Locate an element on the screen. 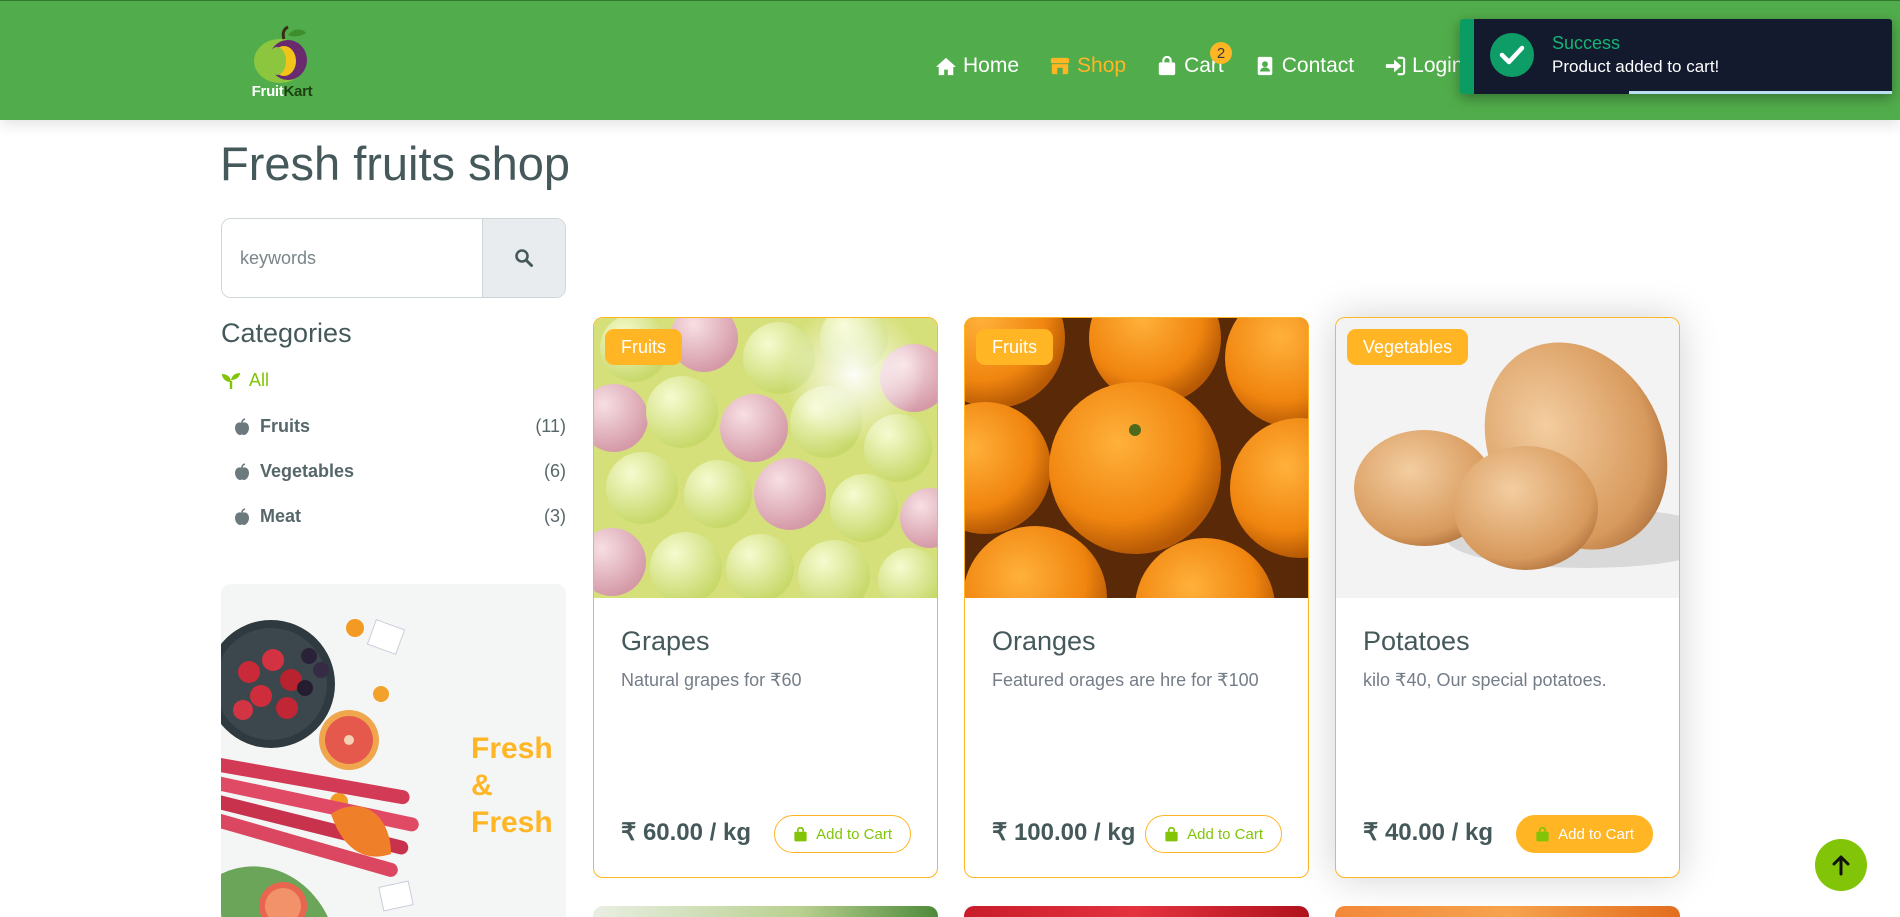 The image size is (1900, 917). contact-card-icon is located at coordinates (1265, 66).